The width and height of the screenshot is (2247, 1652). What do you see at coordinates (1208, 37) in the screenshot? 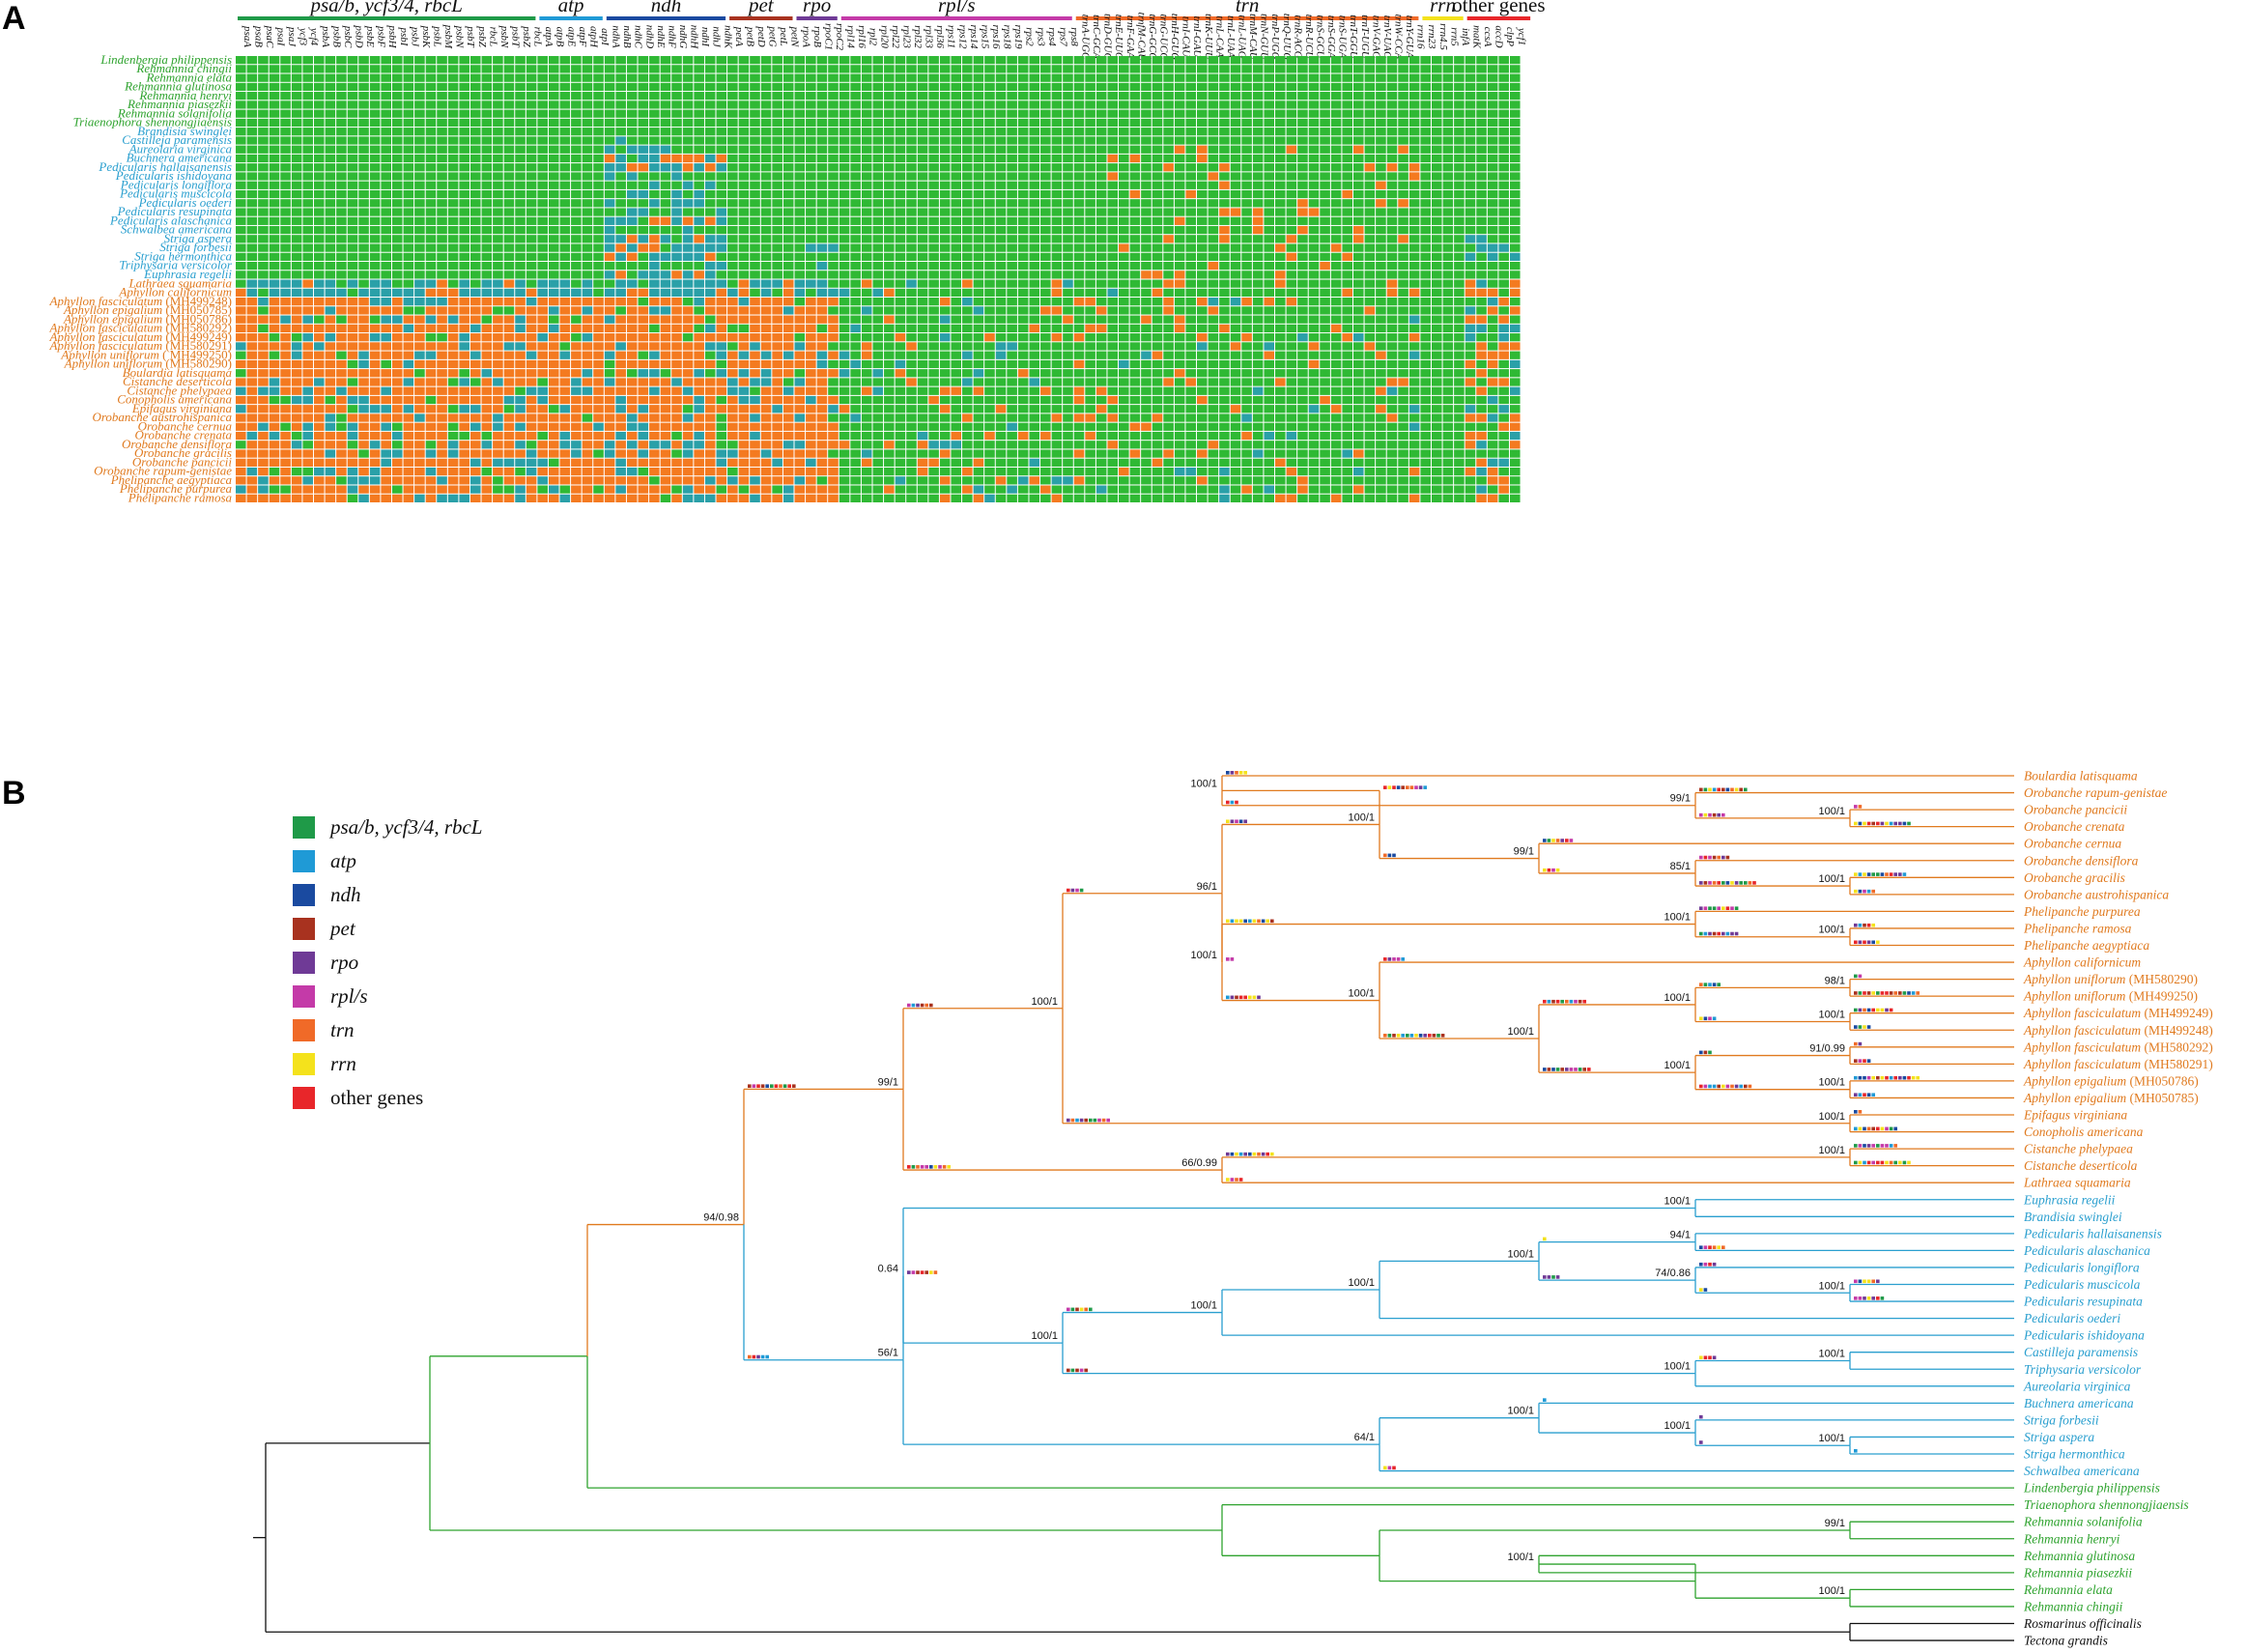
I see `gene-label: trnK-UUU` at bounding box center [1208, 37].